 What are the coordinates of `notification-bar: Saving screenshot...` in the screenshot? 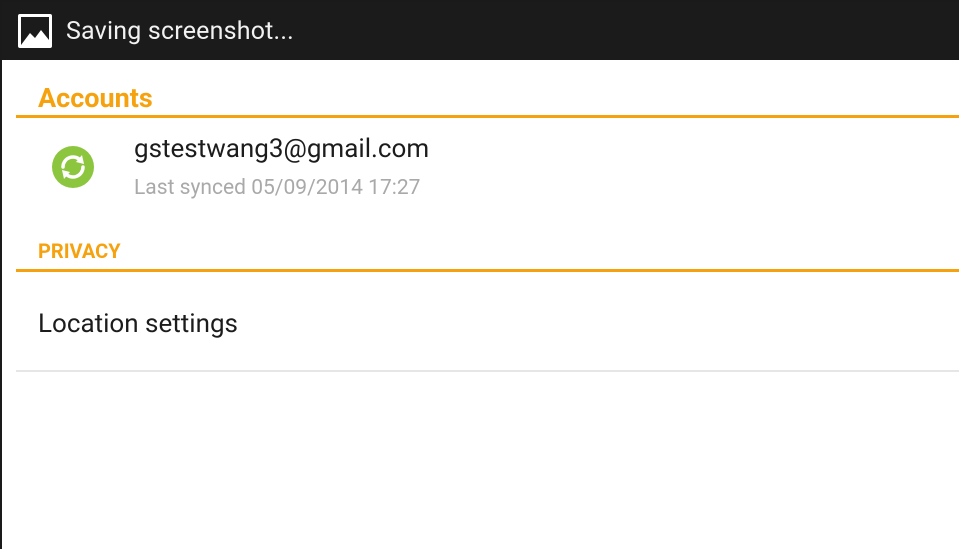 It's located at (480, 31).